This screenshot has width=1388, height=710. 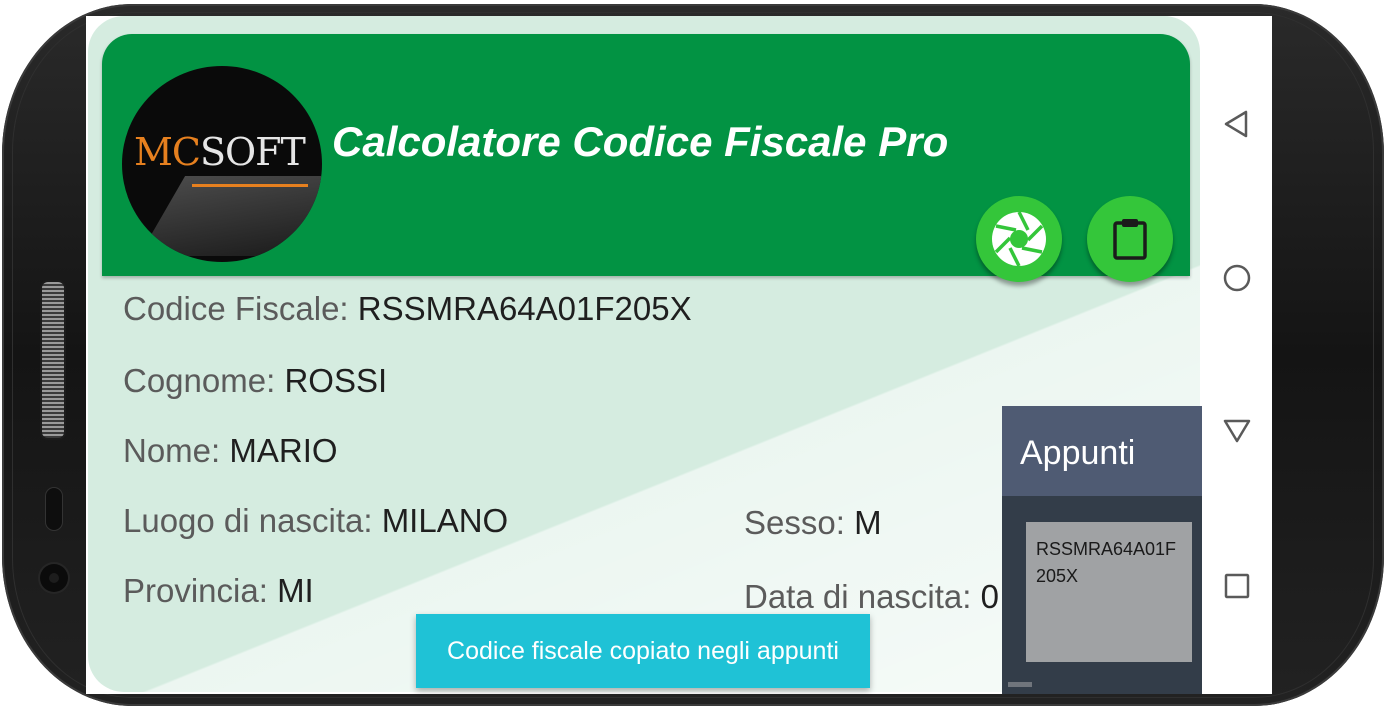 What do you see at coordinates (794, 522) in the screenshot?
I see `sesso-label: Sesso:` at bounding box center [794, 522].